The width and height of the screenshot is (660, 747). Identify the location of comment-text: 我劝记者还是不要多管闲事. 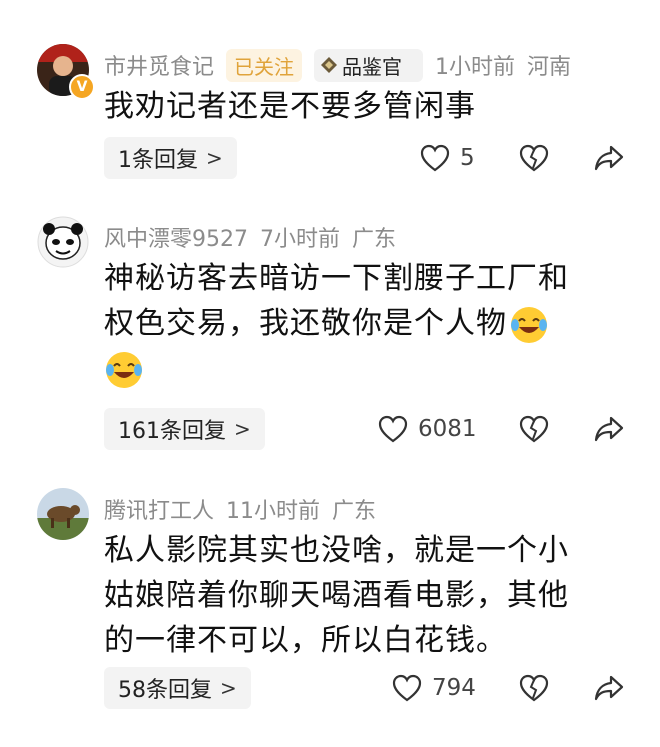
(364, 106).